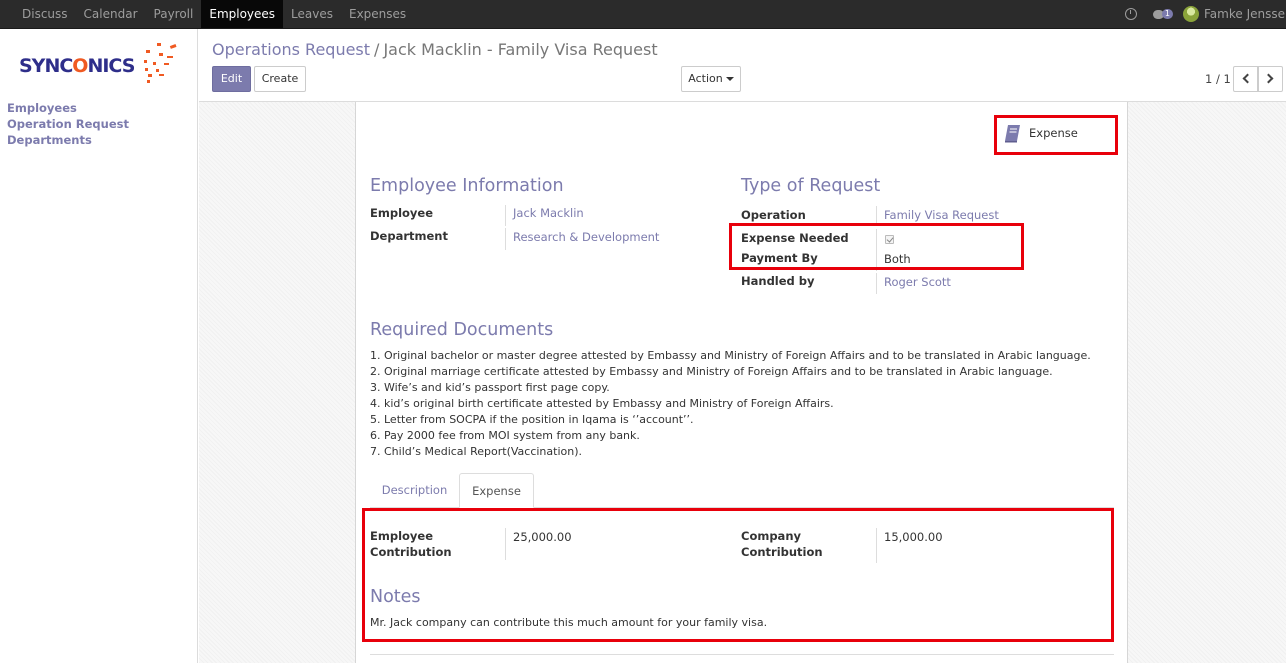 The image size is (1286, 663). Describe the element at coordinates (402, 213) in the screenshot. I see `employee-label: Employee` at that location.